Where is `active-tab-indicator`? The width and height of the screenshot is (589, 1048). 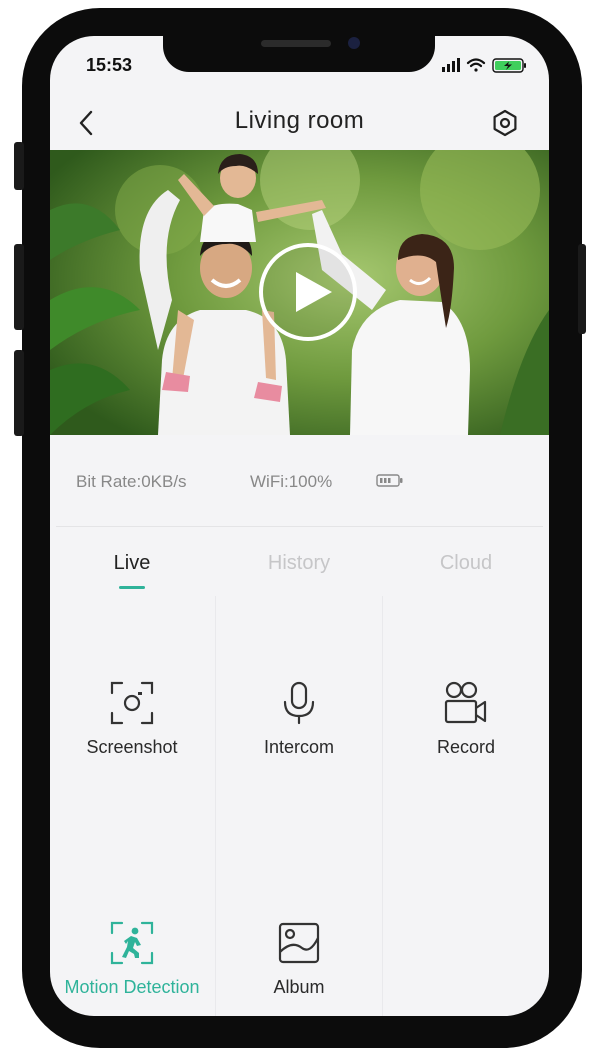 active-tab-indicator is located at coordinates (132, 587).